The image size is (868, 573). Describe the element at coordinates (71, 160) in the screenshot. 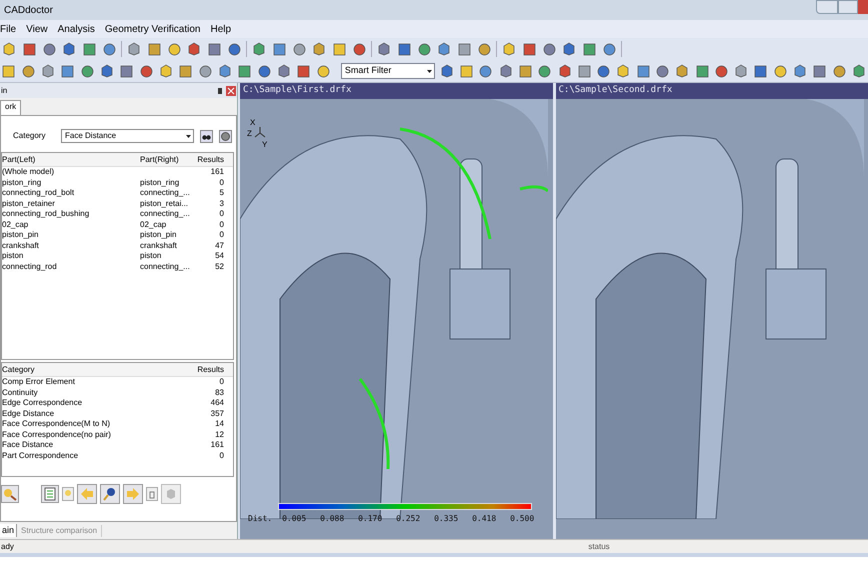

I see `column-header: Part(Left)` at that location.